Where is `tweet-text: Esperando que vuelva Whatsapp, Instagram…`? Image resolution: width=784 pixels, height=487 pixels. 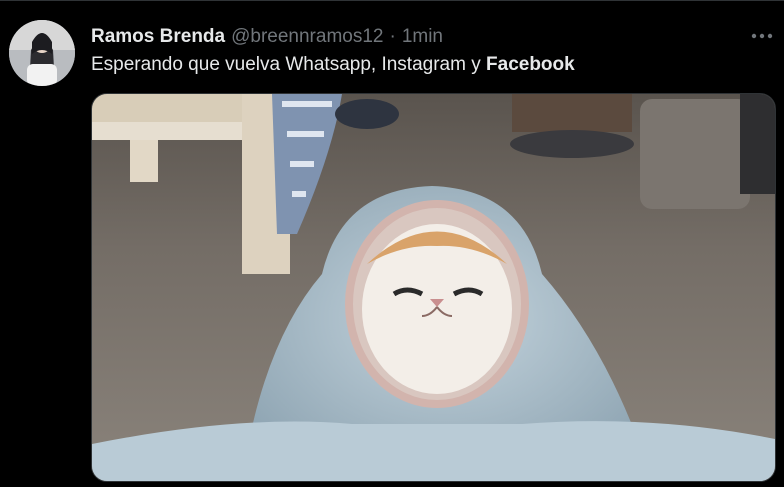
tweet-text: Esperando que vuelva Whatsapp, Instagram… is located at coordinates (333, 65).